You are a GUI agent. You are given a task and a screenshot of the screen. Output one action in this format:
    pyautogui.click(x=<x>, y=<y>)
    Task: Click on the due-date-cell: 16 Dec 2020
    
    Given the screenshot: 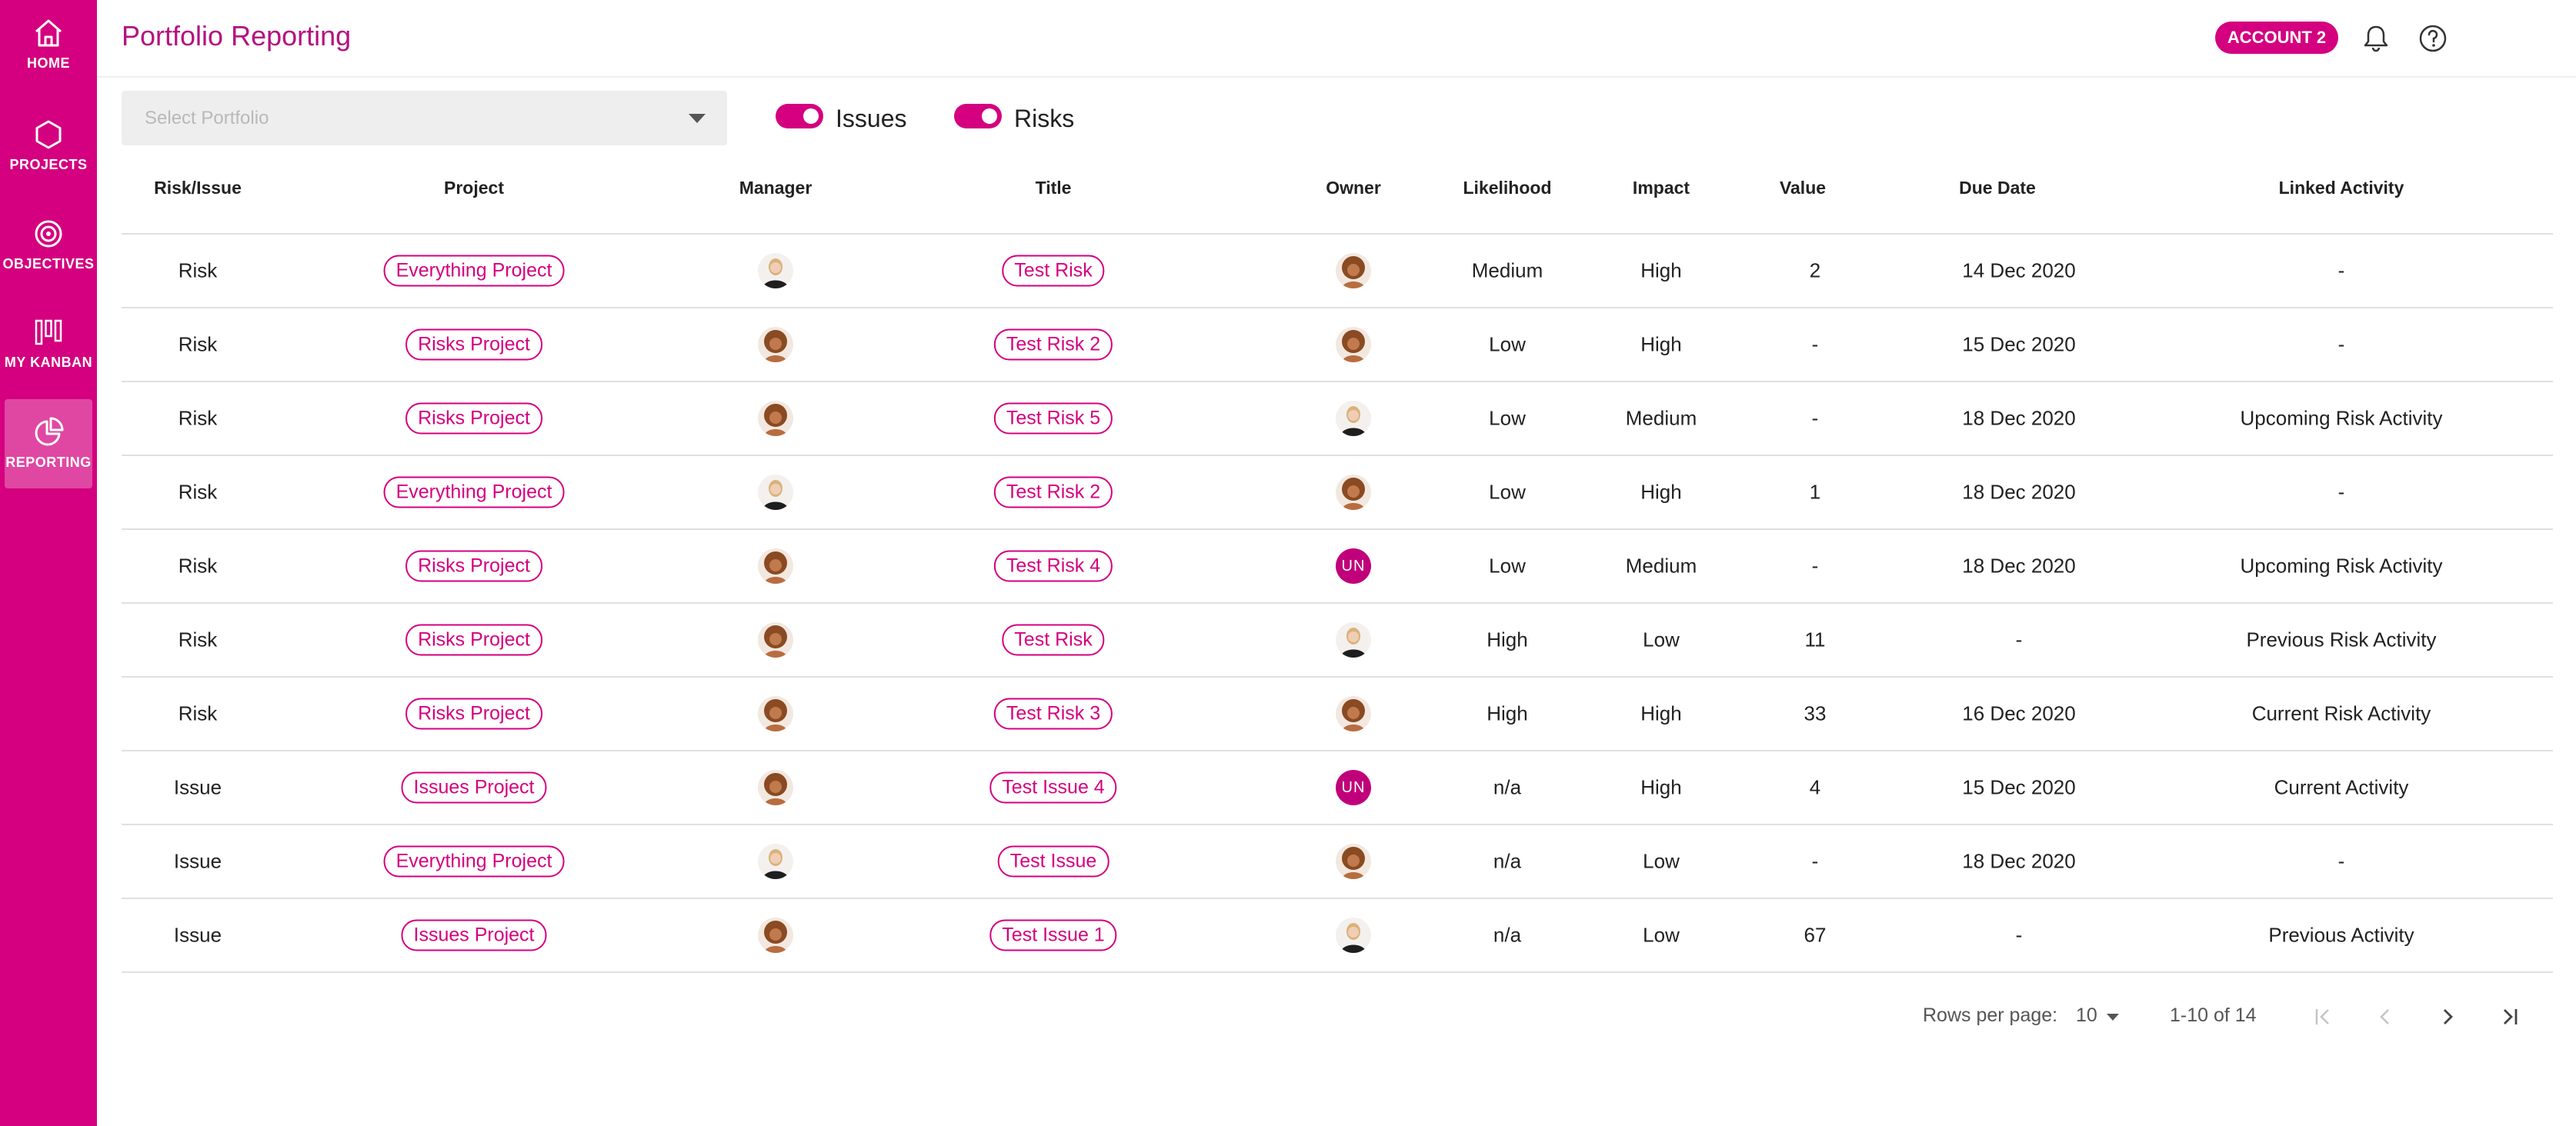 What is the action you would take?
    pyautogui.click(x=2019, y=713)
    